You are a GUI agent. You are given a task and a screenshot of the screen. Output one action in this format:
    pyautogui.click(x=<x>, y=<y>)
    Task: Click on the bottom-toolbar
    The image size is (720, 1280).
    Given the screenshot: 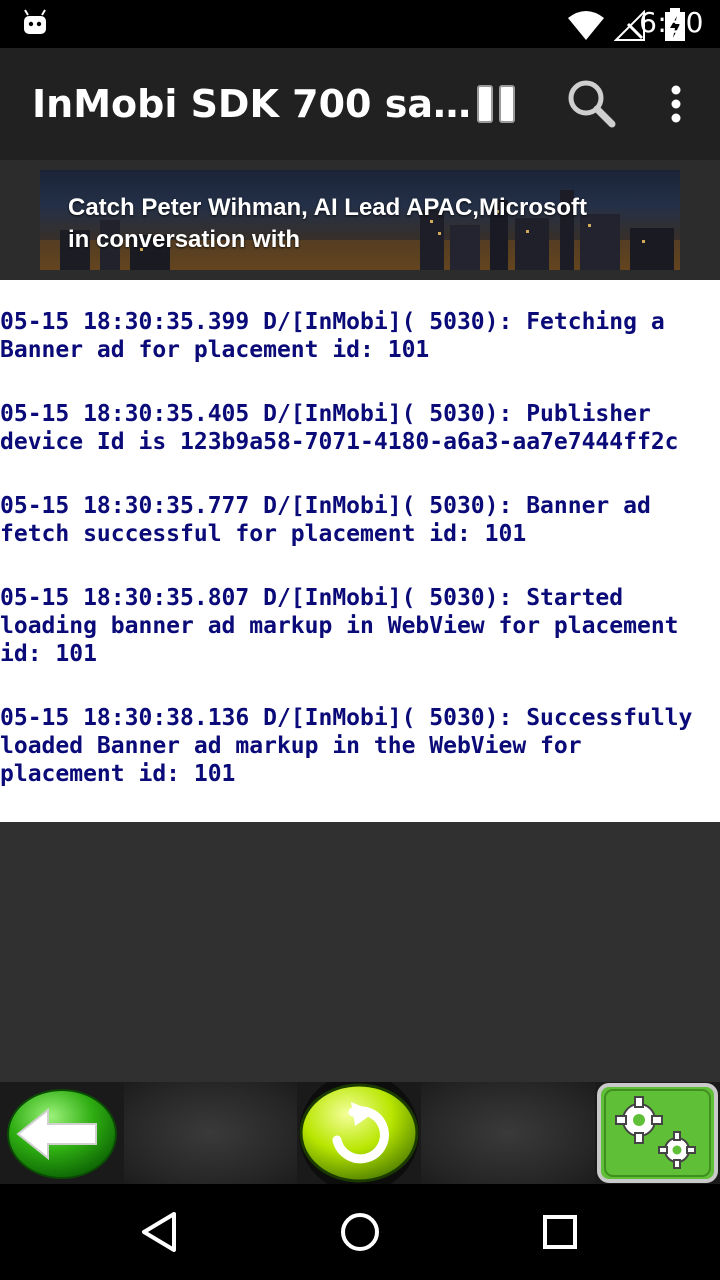 What is the action you would take?
    pyautogui.click(x=360, y=1133)
    